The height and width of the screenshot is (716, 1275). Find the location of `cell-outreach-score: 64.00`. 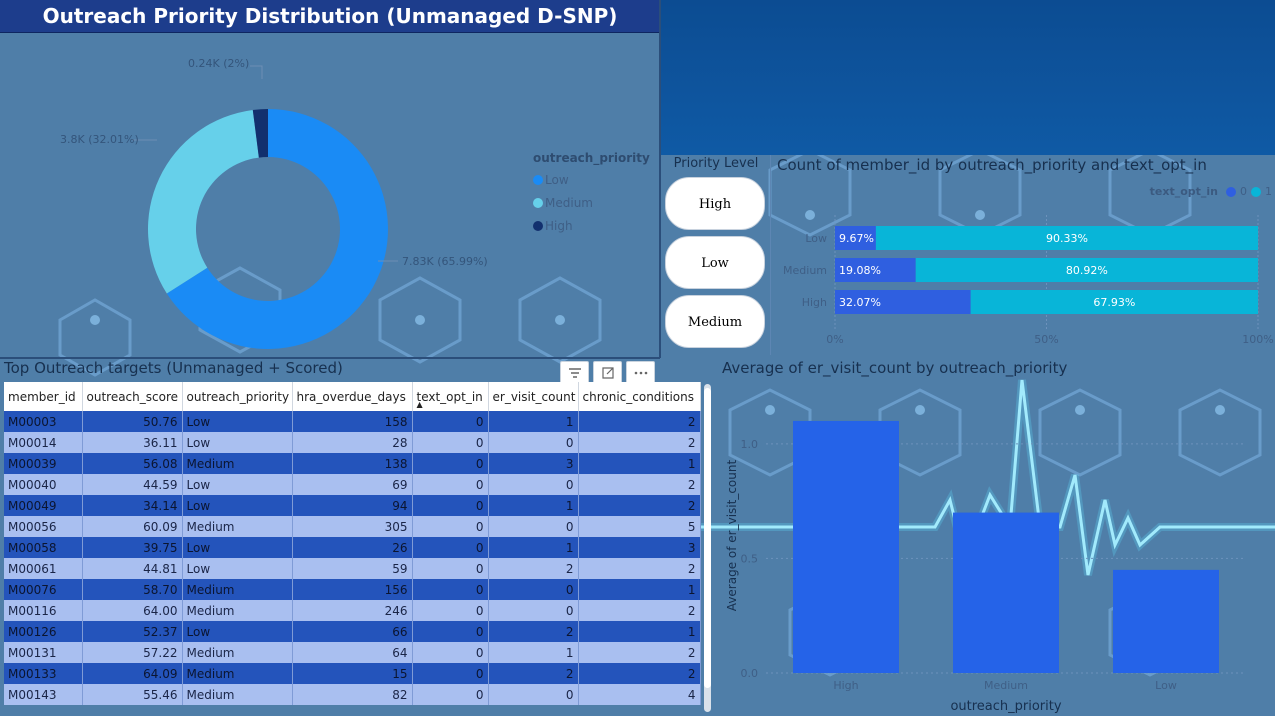

cell-outreach-score: 64.00 is located at coordinates (132, 610).